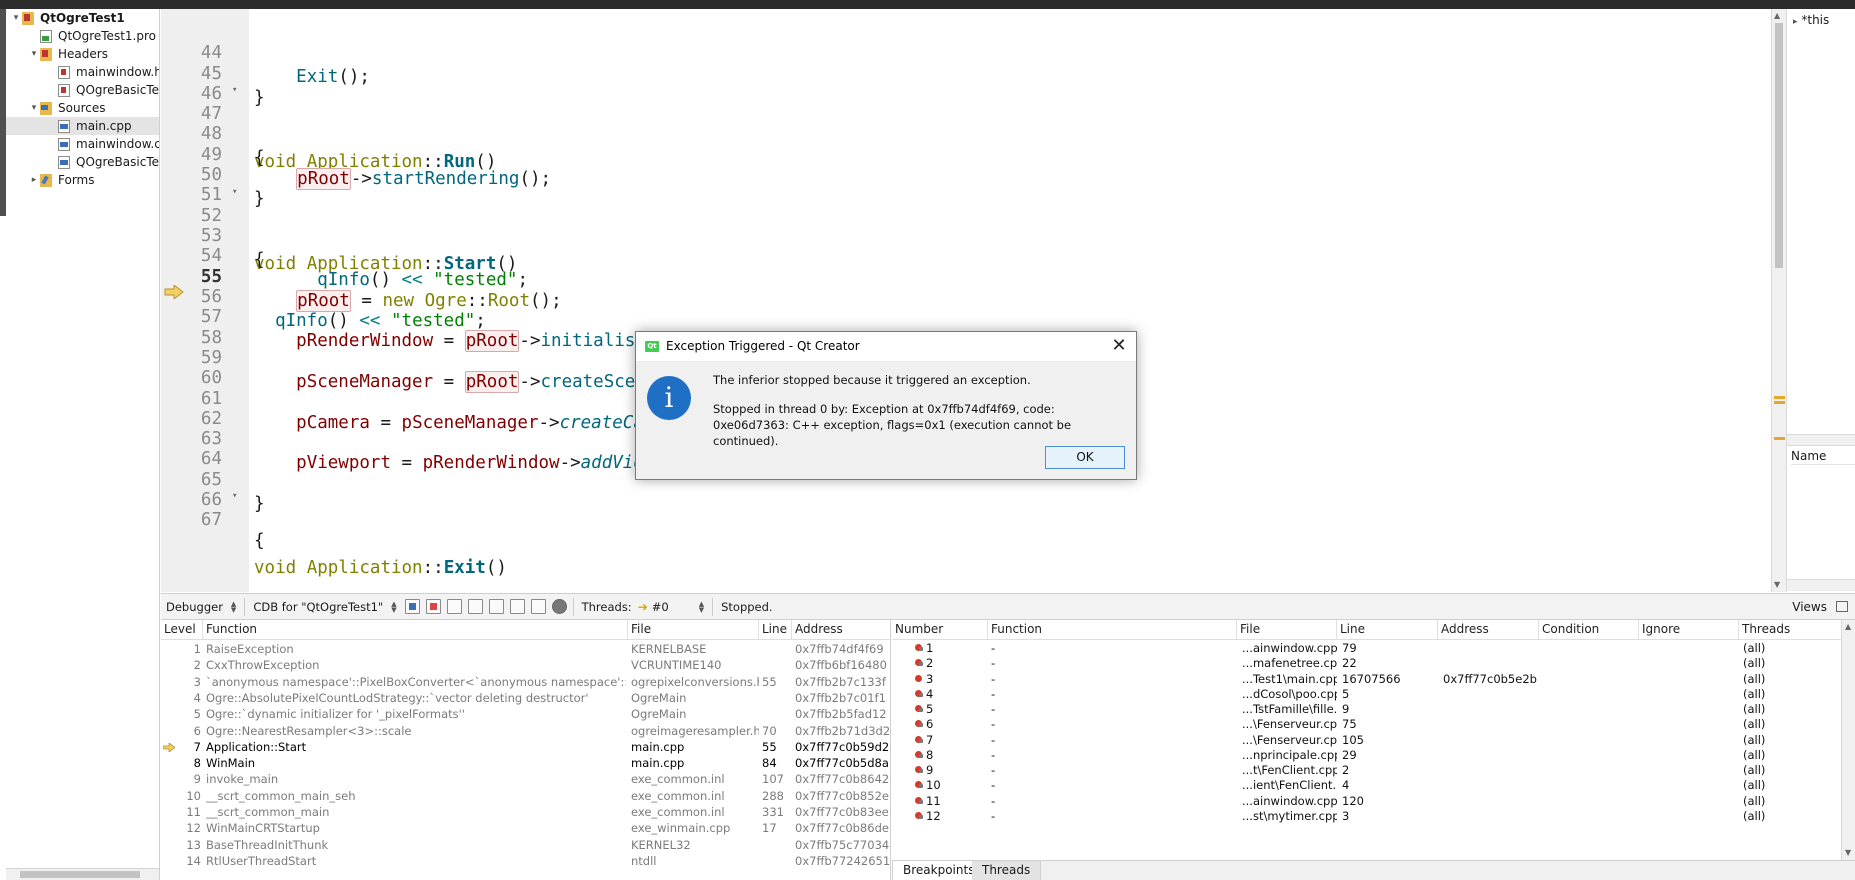 The image size is (1855, 880). What do you see at coordinates (118, 144) in the screenshot?
I see `tree-item-label: mainwindow.cpp` at bounding box center [118, 144].